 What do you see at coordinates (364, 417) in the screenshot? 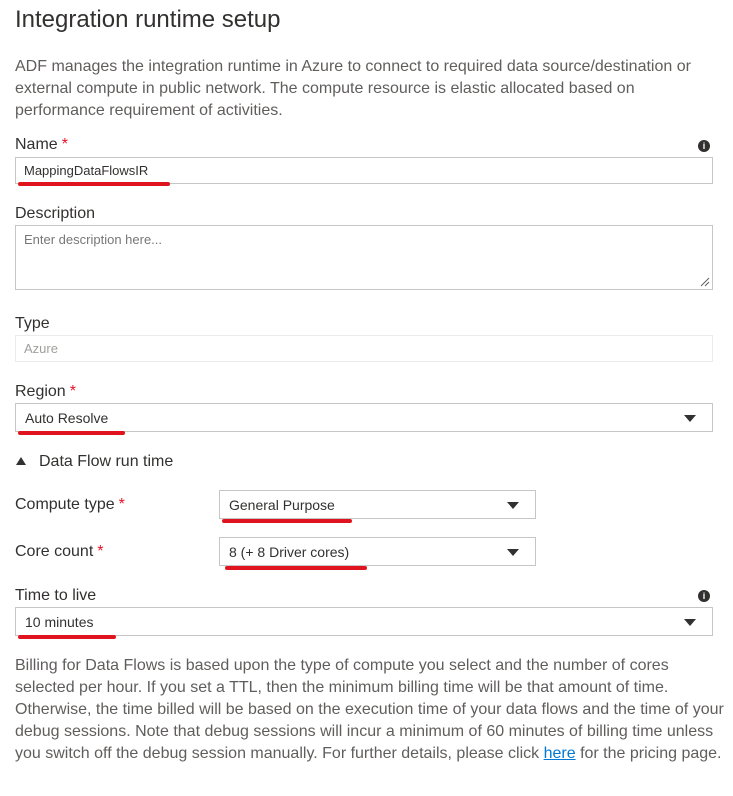
I see `region-select: Auto Resolve` at bounding box center [364, 417].